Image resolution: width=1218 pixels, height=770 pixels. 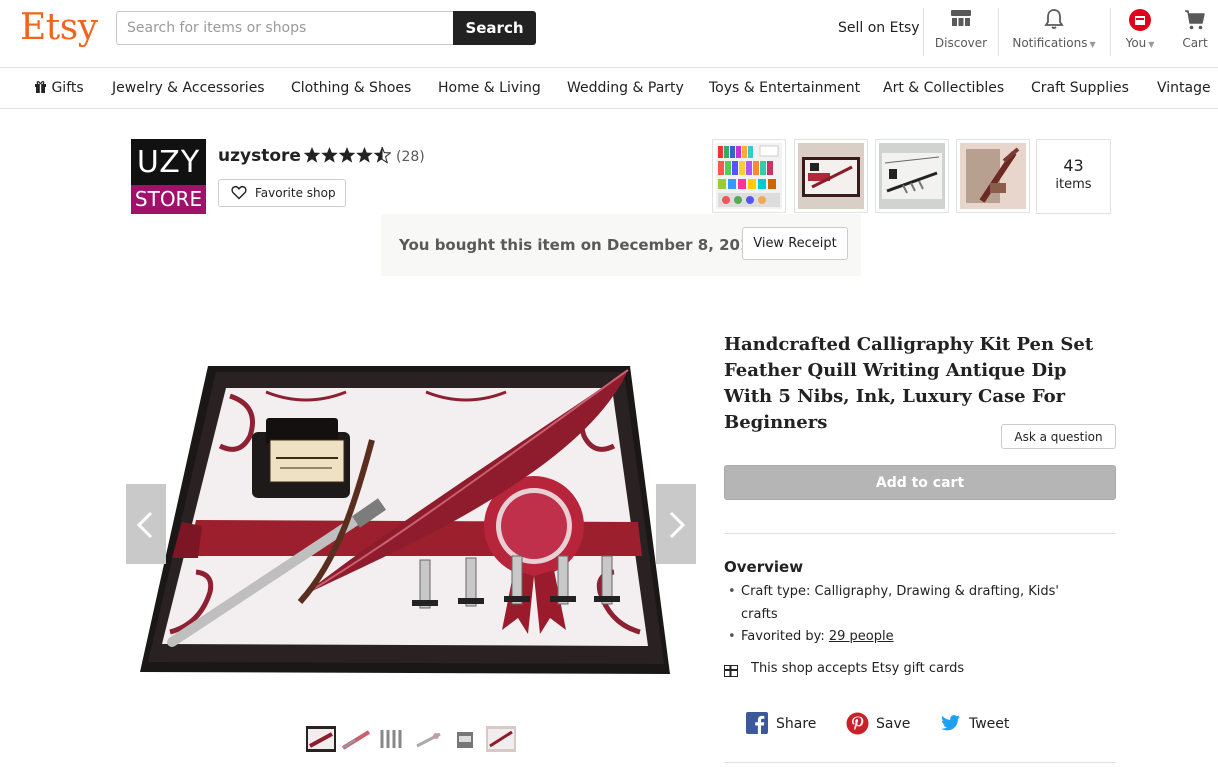 What do you see at coordinates (950, 725) in the screenshot?
I see `twitter-icon` at bounding box center [950, 725].